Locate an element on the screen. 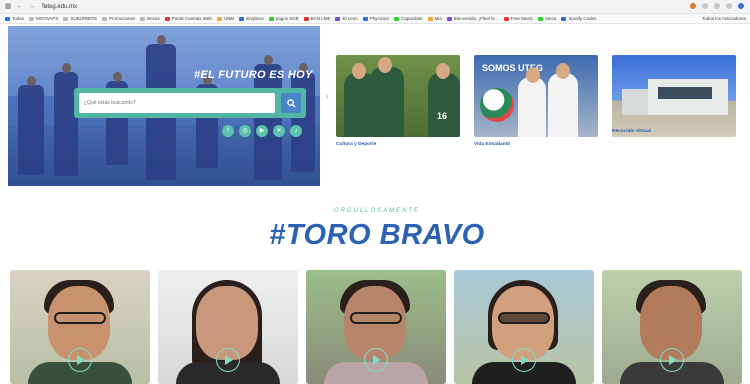 This screenshot has height=384, width=750. bookmark-item: Physician is located at coordinates (375, 18).